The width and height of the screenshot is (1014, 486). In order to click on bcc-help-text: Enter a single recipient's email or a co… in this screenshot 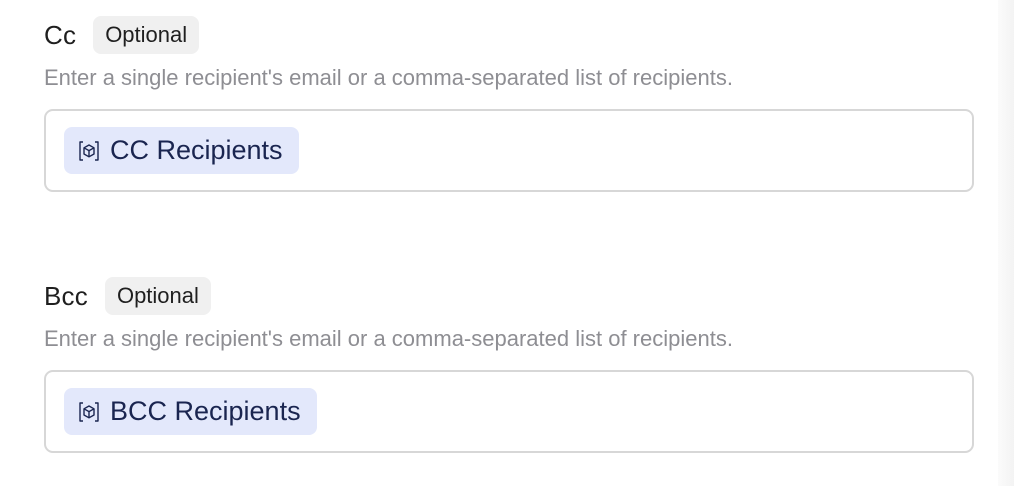, I will do `click(388, 338)`.